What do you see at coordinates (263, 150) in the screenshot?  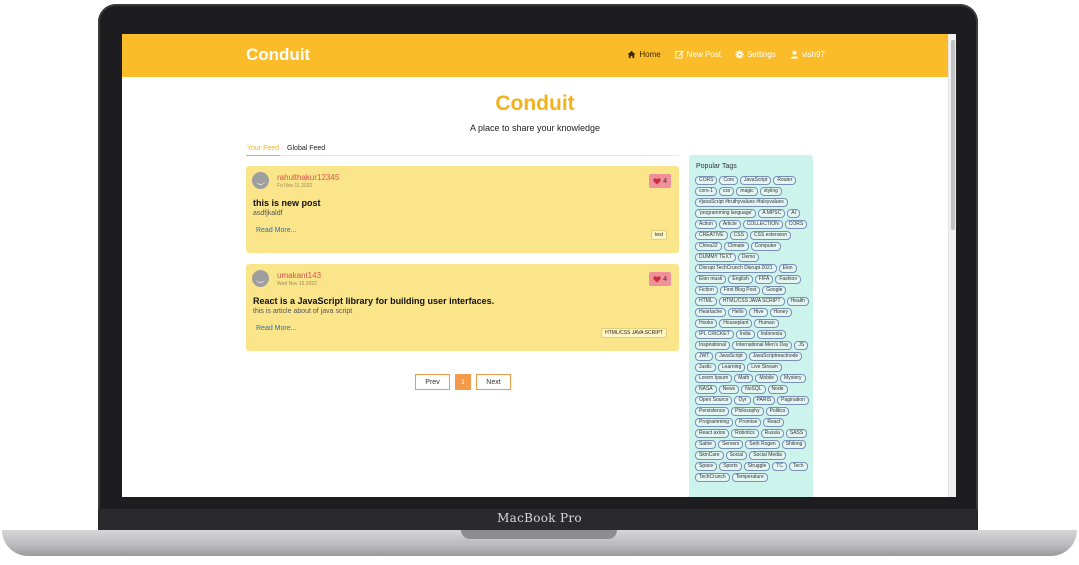 I see `tab-your-feed: Your Feed` at bounding box center [263, 150].